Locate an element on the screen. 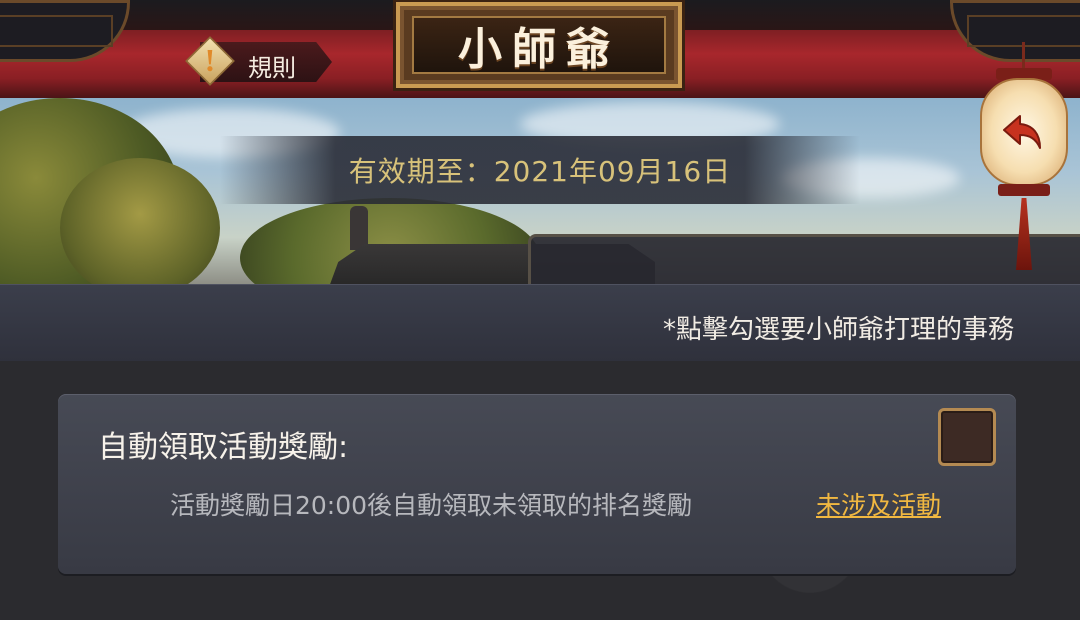  roof-ornament is located at coordinates (359, 228).